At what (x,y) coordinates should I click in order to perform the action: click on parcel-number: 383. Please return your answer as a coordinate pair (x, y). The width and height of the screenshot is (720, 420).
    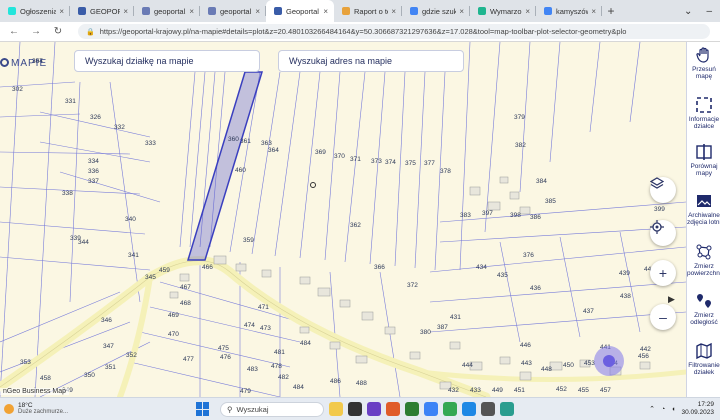
    Looking at the image, I should click on (465, 215).